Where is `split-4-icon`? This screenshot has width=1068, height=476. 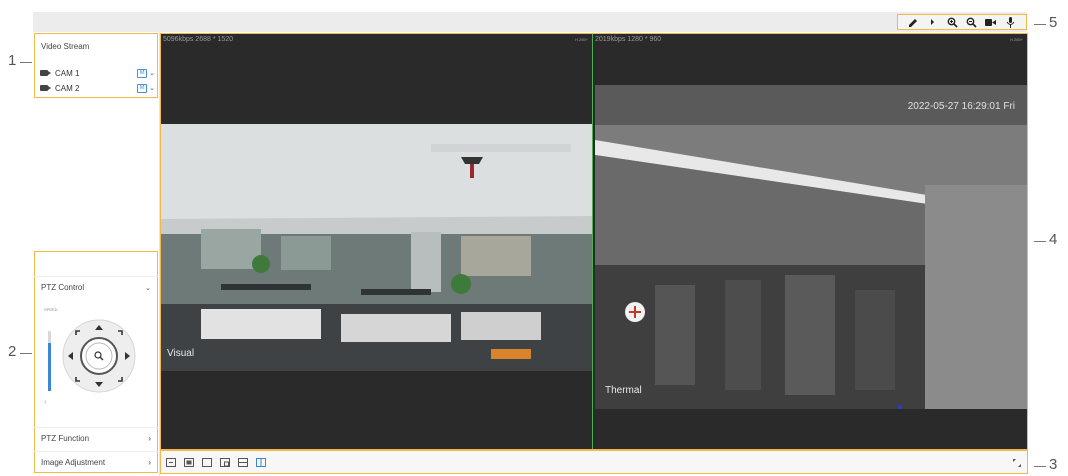 split-4-icon is located at coordinates (225, 462).